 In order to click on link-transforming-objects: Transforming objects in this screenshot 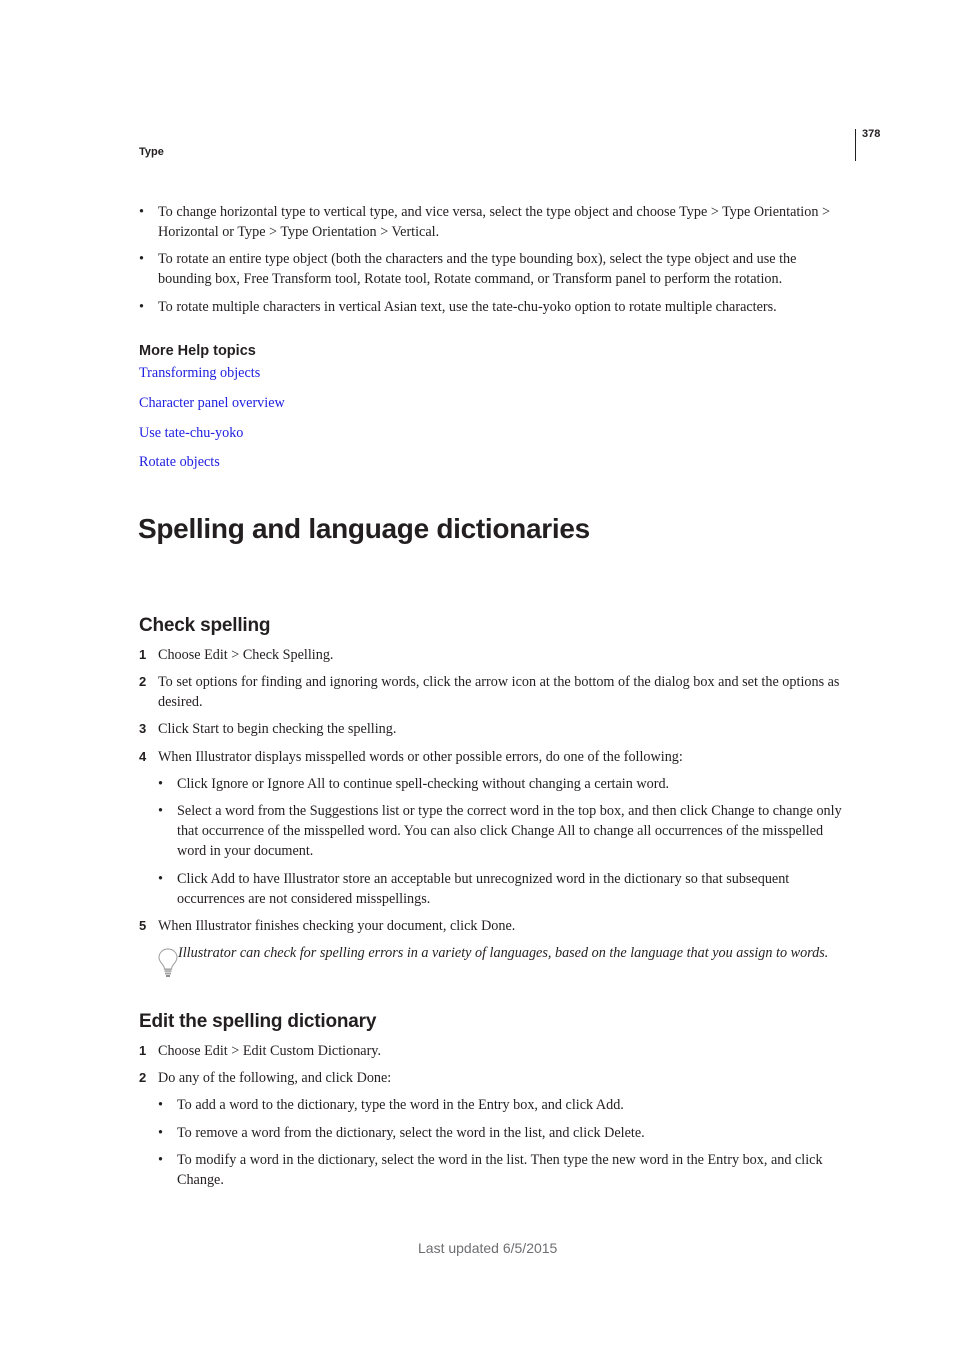, I will do `click(199, 373)`.